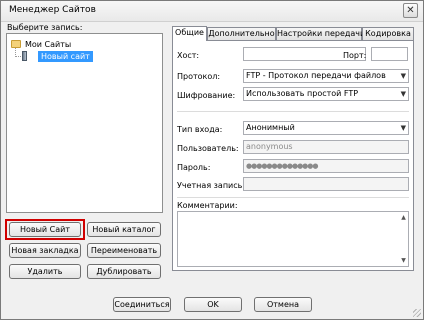 The image size is (424, 320). What do you see at coordinates (124, 271) in the screenshot?
I see `duplicate-button: Дублировать` at bounding box center [124, 271].